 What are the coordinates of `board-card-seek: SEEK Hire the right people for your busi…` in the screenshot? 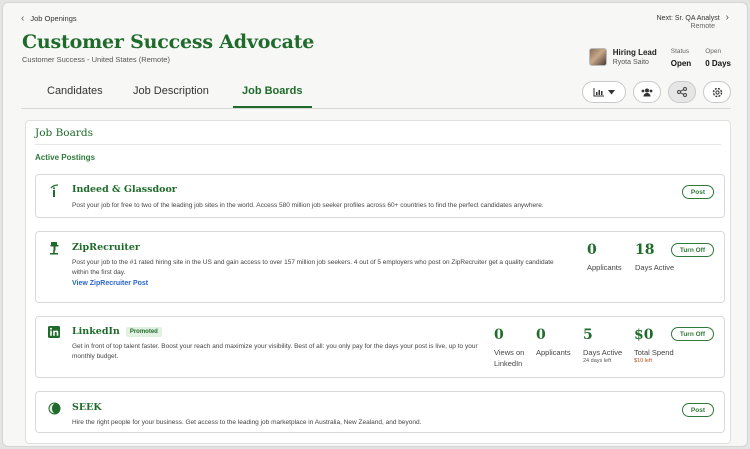 It's located at (380, 412).